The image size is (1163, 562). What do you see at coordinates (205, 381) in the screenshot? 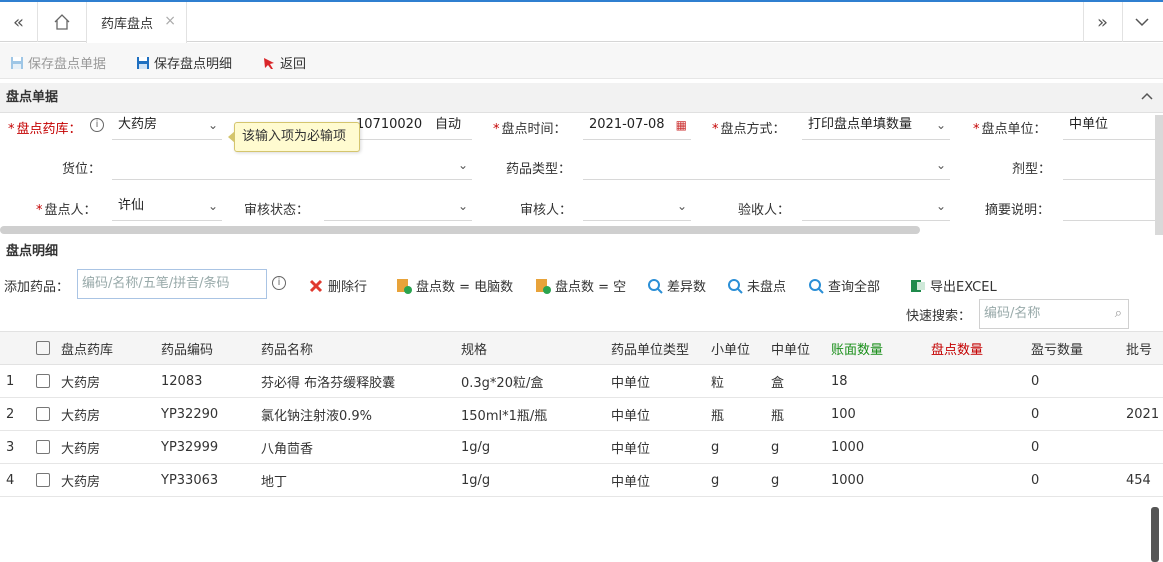
I see `cell-code: 12083` at bounding box center [205, 381].